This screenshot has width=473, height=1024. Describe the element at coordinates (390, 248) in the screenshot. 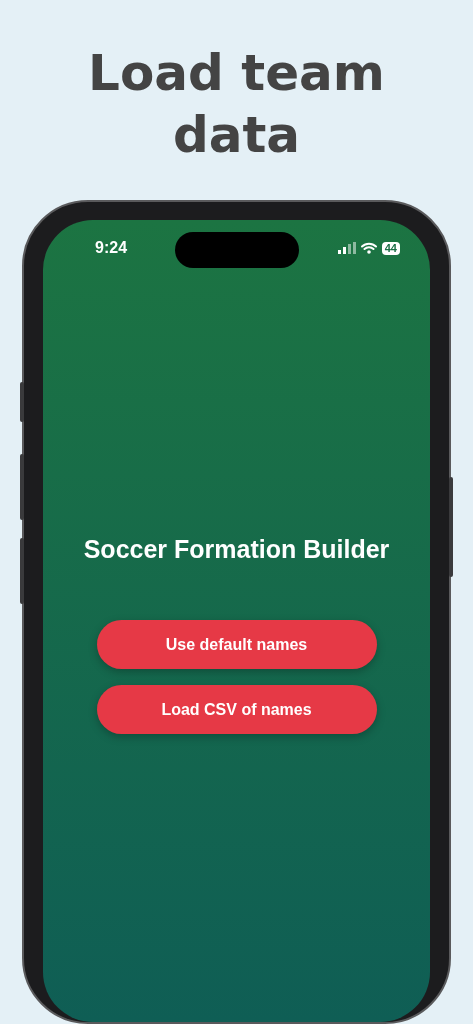

I see `battery-level: 44` at that location.